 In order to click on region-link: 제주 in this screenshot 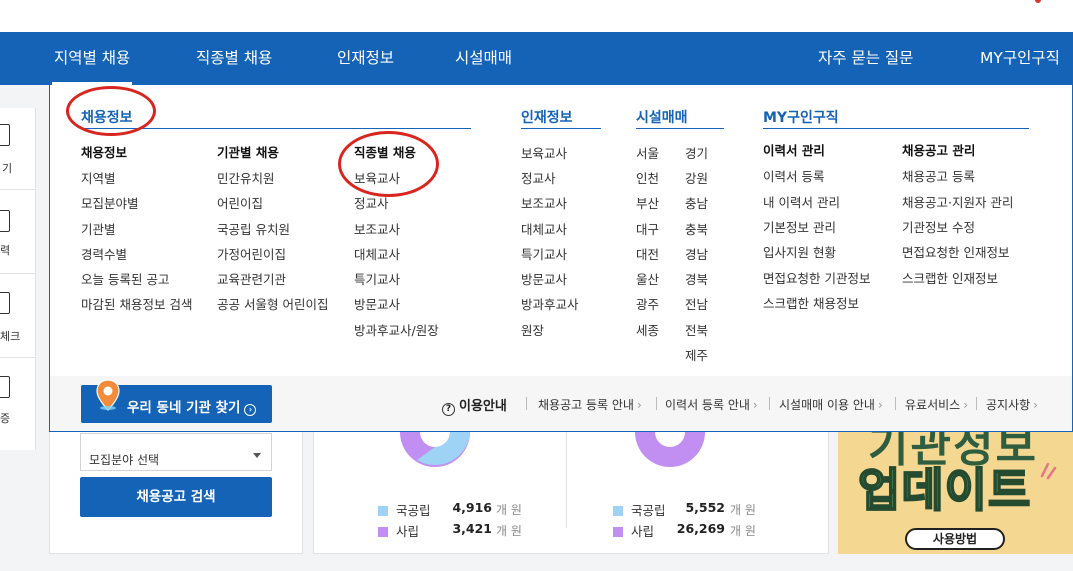, I will do `click(696, 354)`.